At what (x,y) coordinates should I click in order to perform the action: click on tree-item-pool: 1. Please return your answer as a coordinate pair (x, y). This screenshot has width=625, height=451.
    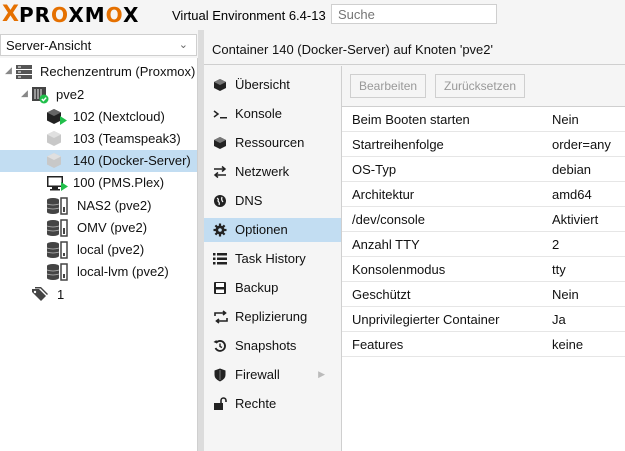
    Looking at the image, I should click on (98, 295).